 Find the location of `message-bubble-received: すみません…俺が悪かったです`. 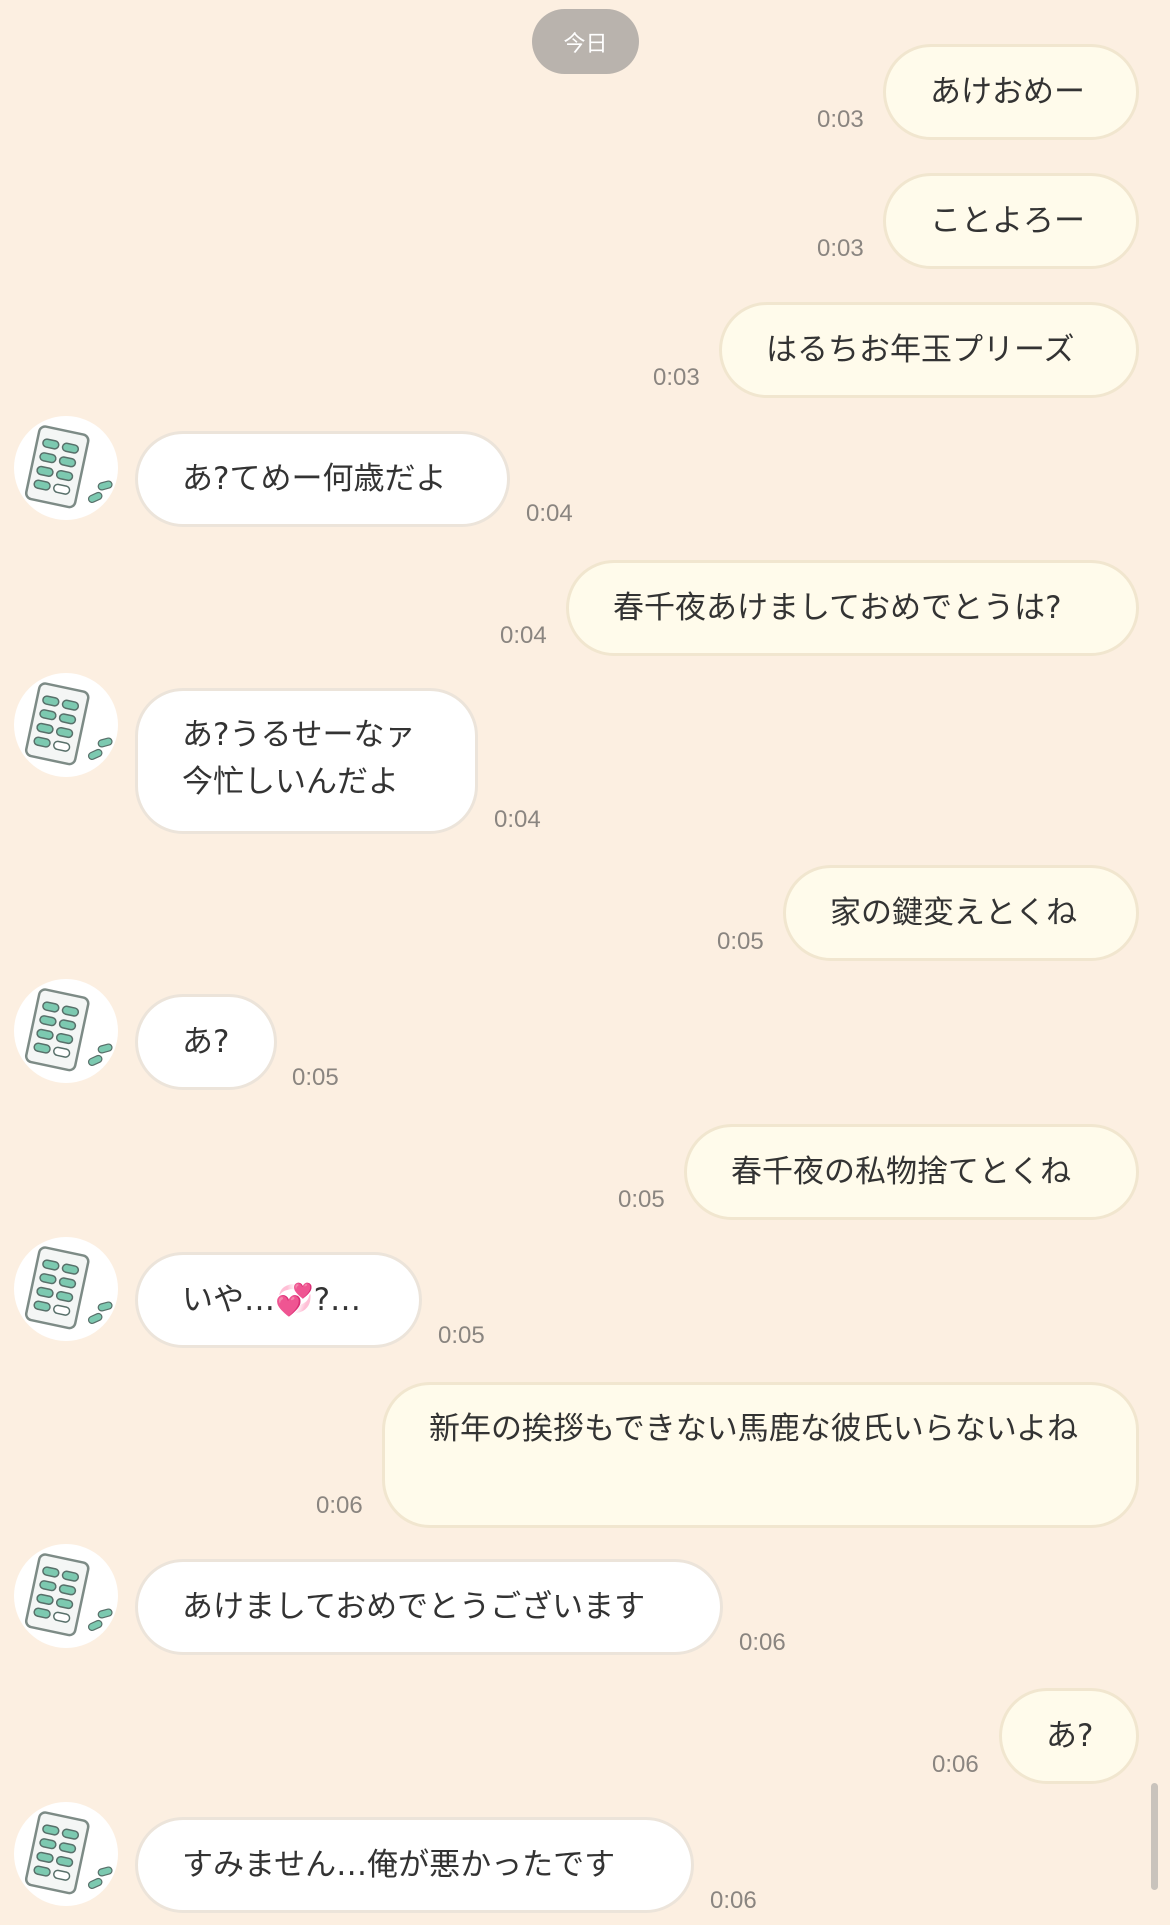

message-bubble-received: すみません…俺が悪かったです is located at coordinates (414, 1865).